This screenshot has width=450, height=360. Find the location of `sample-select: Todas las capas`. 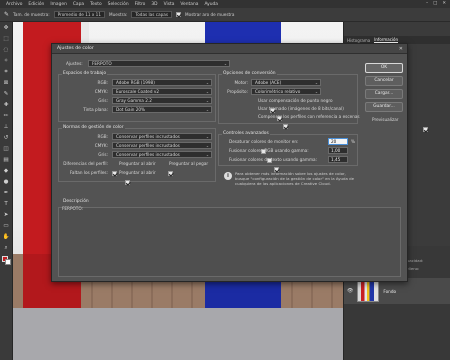

sample-select: Todas las capas is located at coordinates (152, 14).